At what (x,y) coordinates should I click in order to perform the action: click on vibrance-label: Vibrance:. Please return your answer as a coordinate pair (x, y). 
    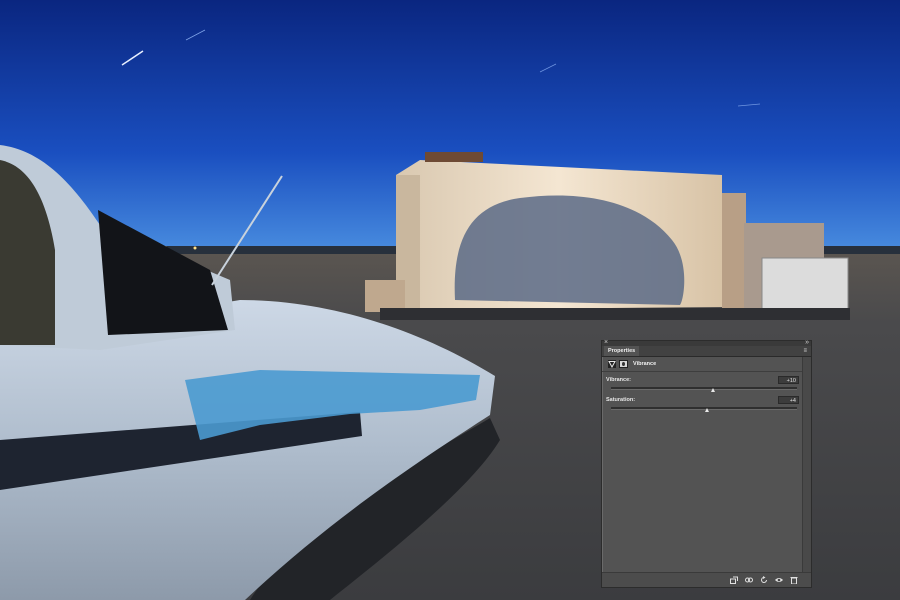
    Looking at the image, I should click on (618, 380).